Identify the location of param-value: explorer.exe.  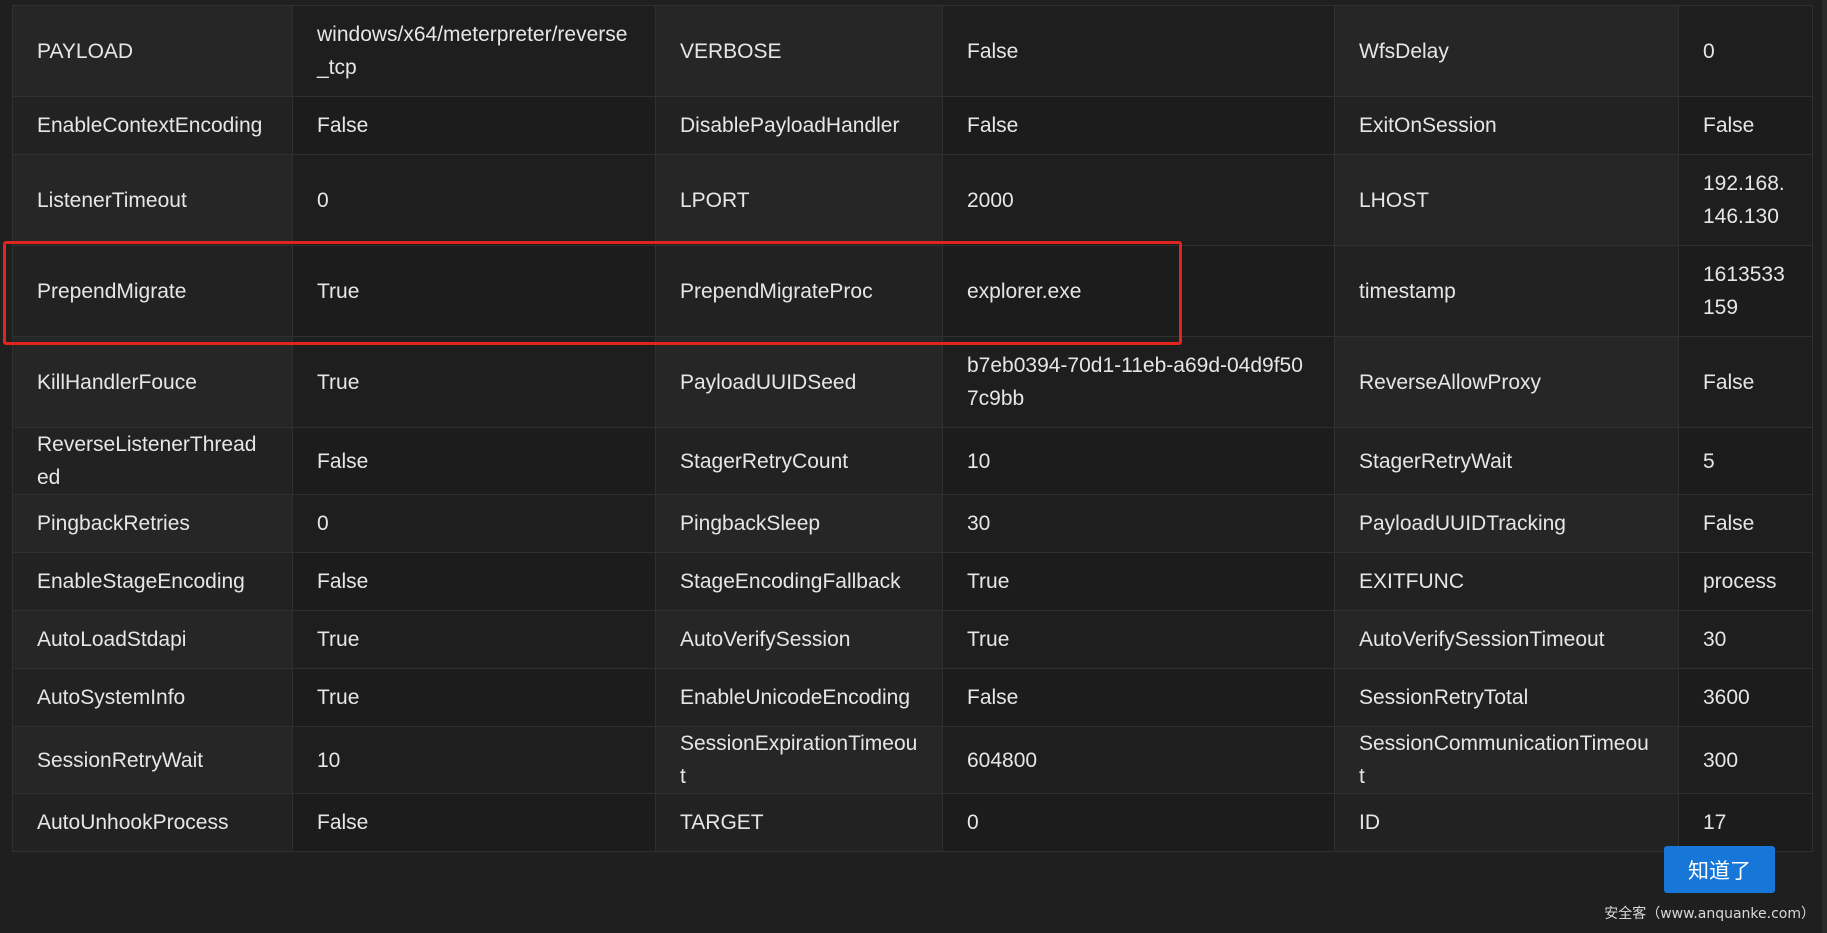
(1138, 291).